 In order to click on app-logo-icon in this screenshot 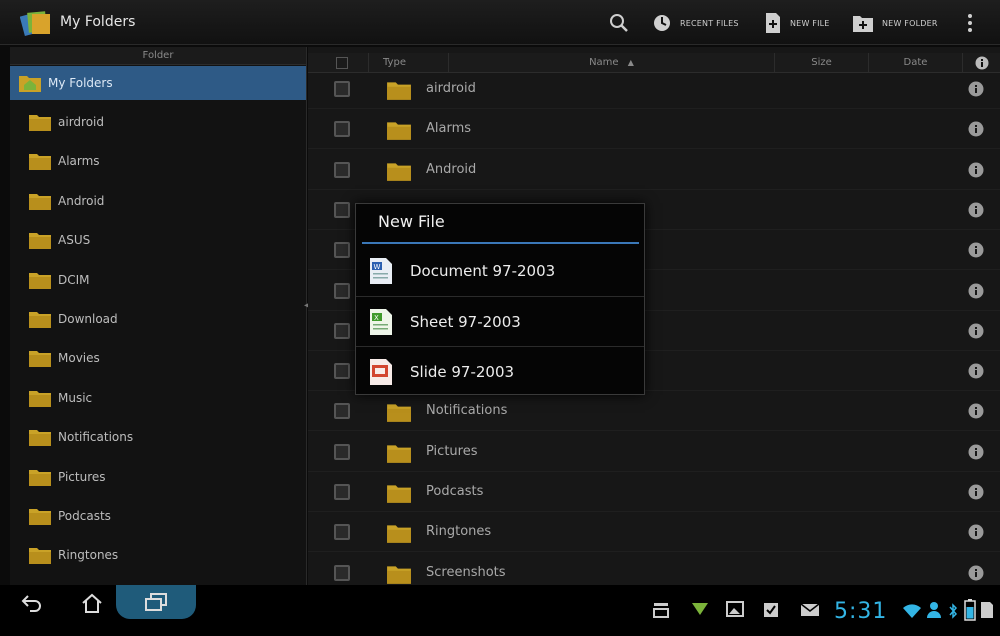, I will do `click(35, 22)`.